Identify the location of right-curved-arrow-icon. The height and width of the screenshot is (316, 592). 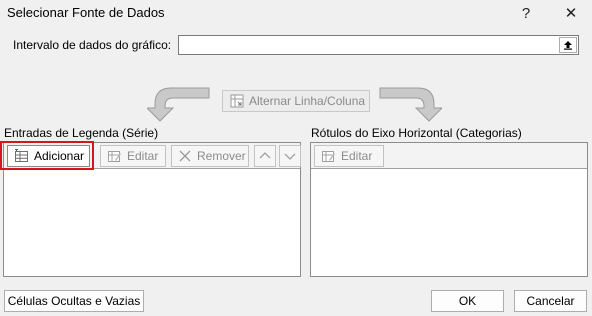
(409, 103).